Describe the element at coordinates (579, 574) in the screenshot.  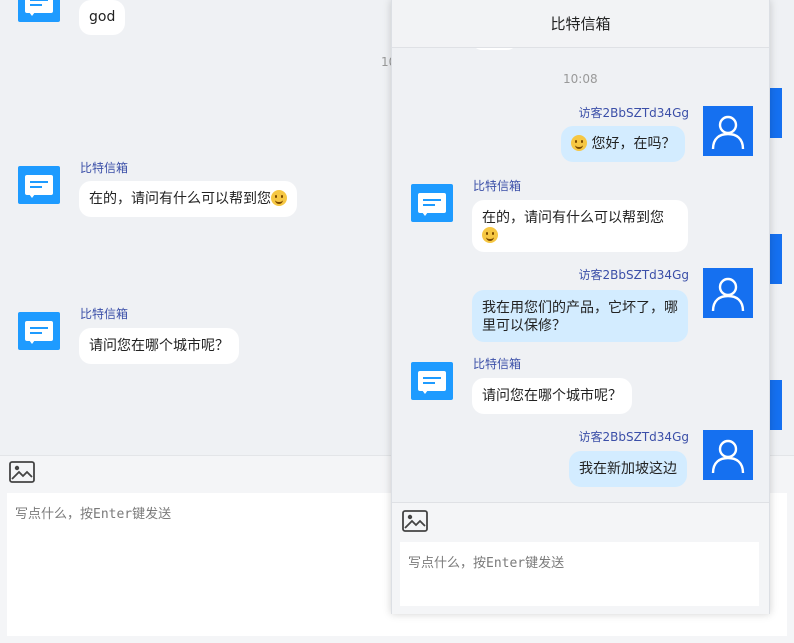
I see `panel-message-input` at that location.